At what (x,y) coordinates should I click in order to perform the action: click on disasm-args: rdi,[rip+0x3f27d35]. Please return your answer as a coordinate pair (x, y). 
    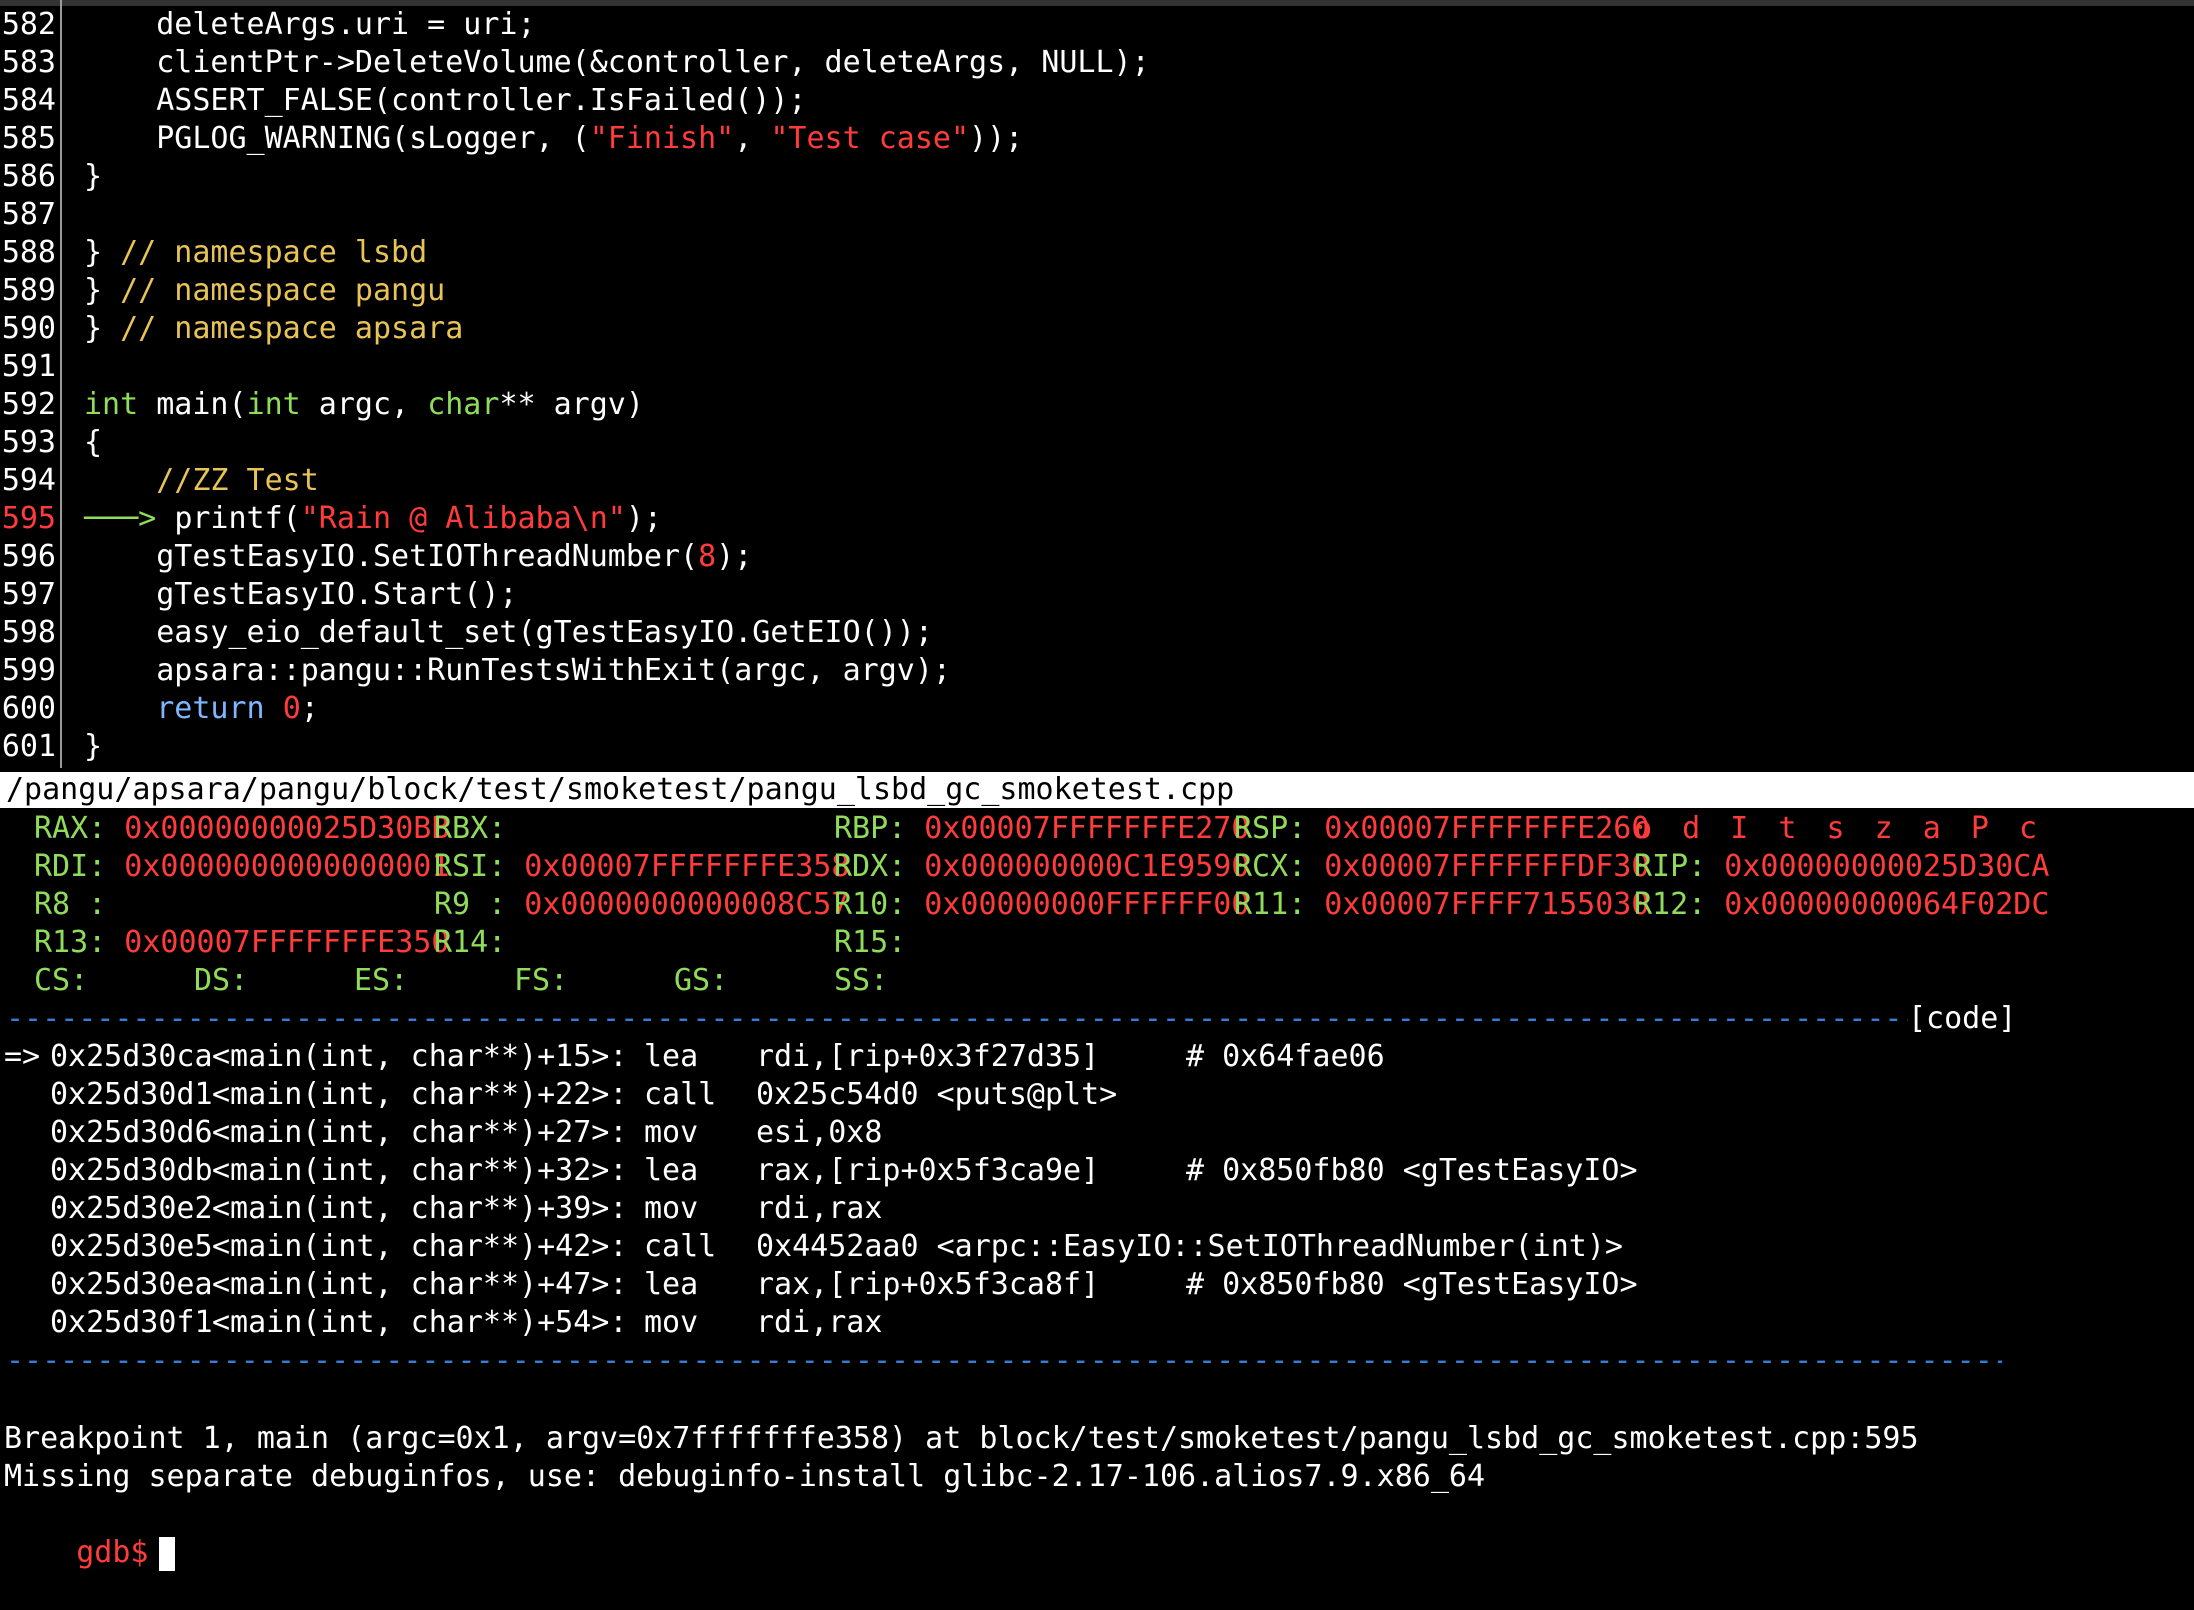
    Looking at the image, I should click on (928, 1056).